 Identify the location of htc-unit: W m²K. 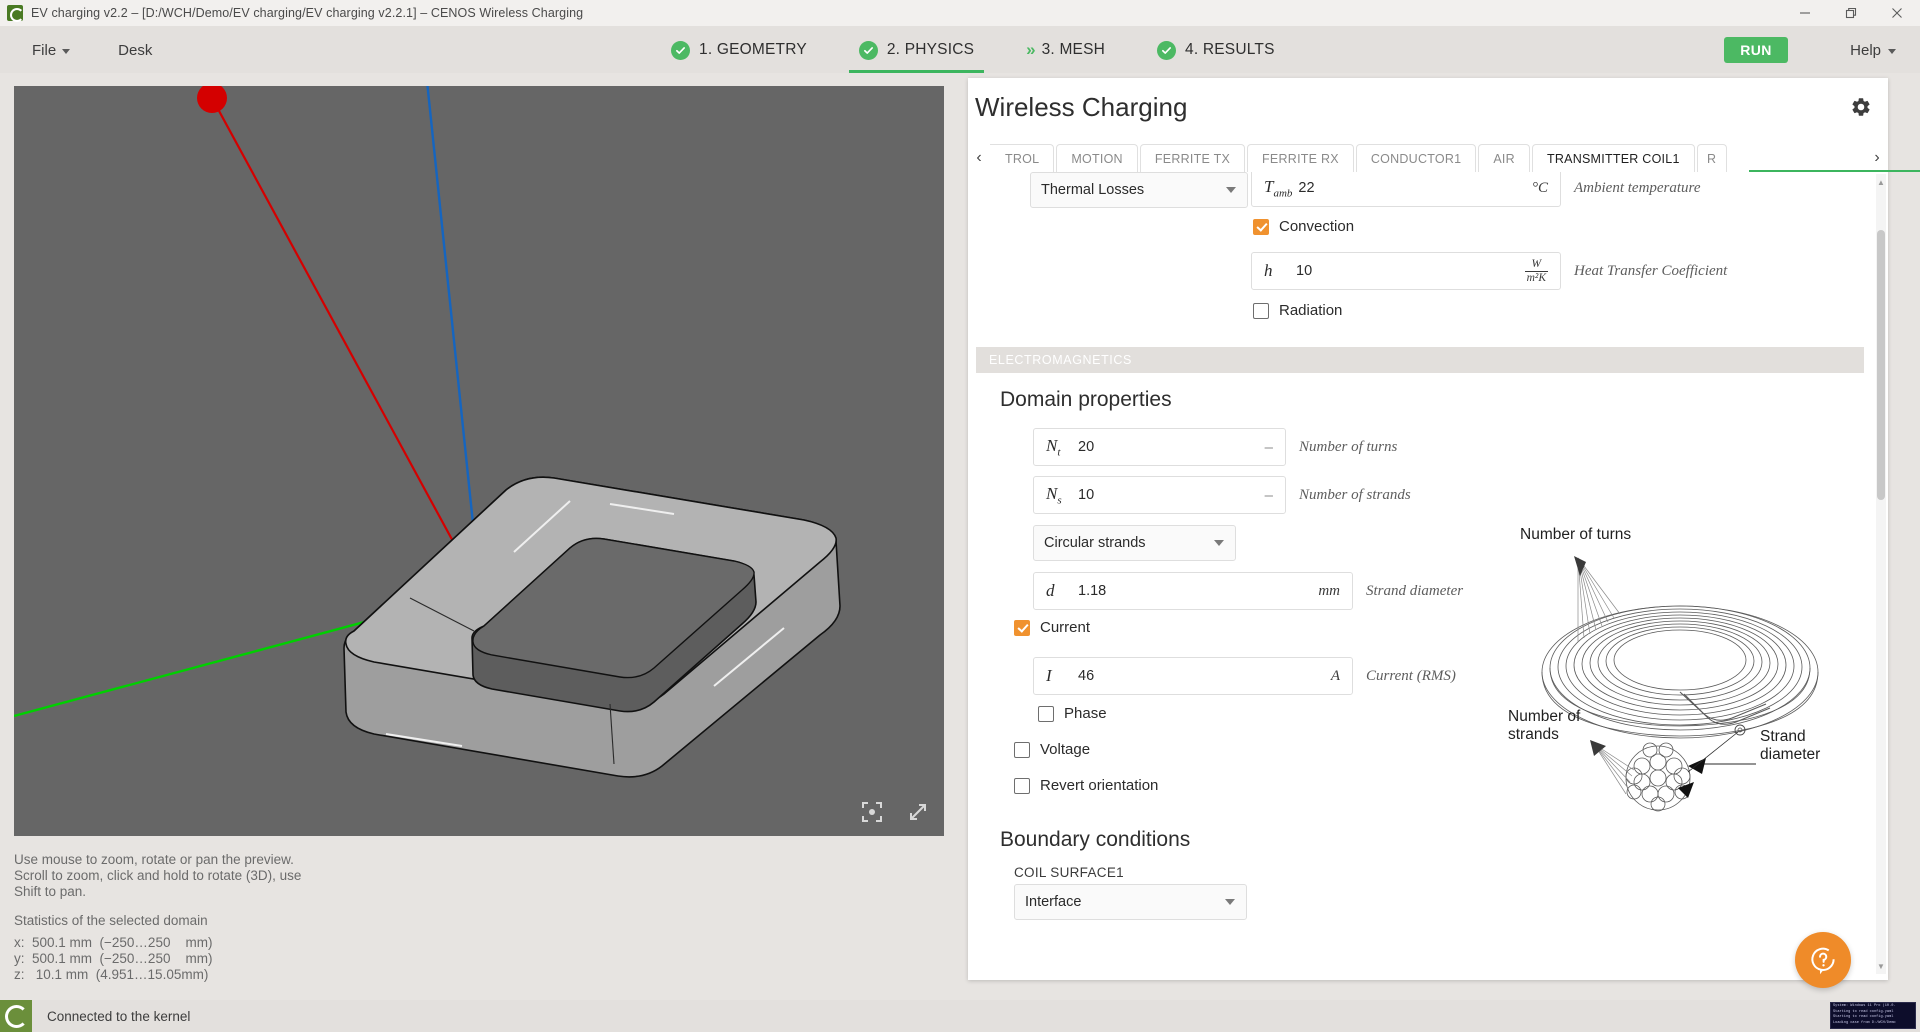
(1536, 271).